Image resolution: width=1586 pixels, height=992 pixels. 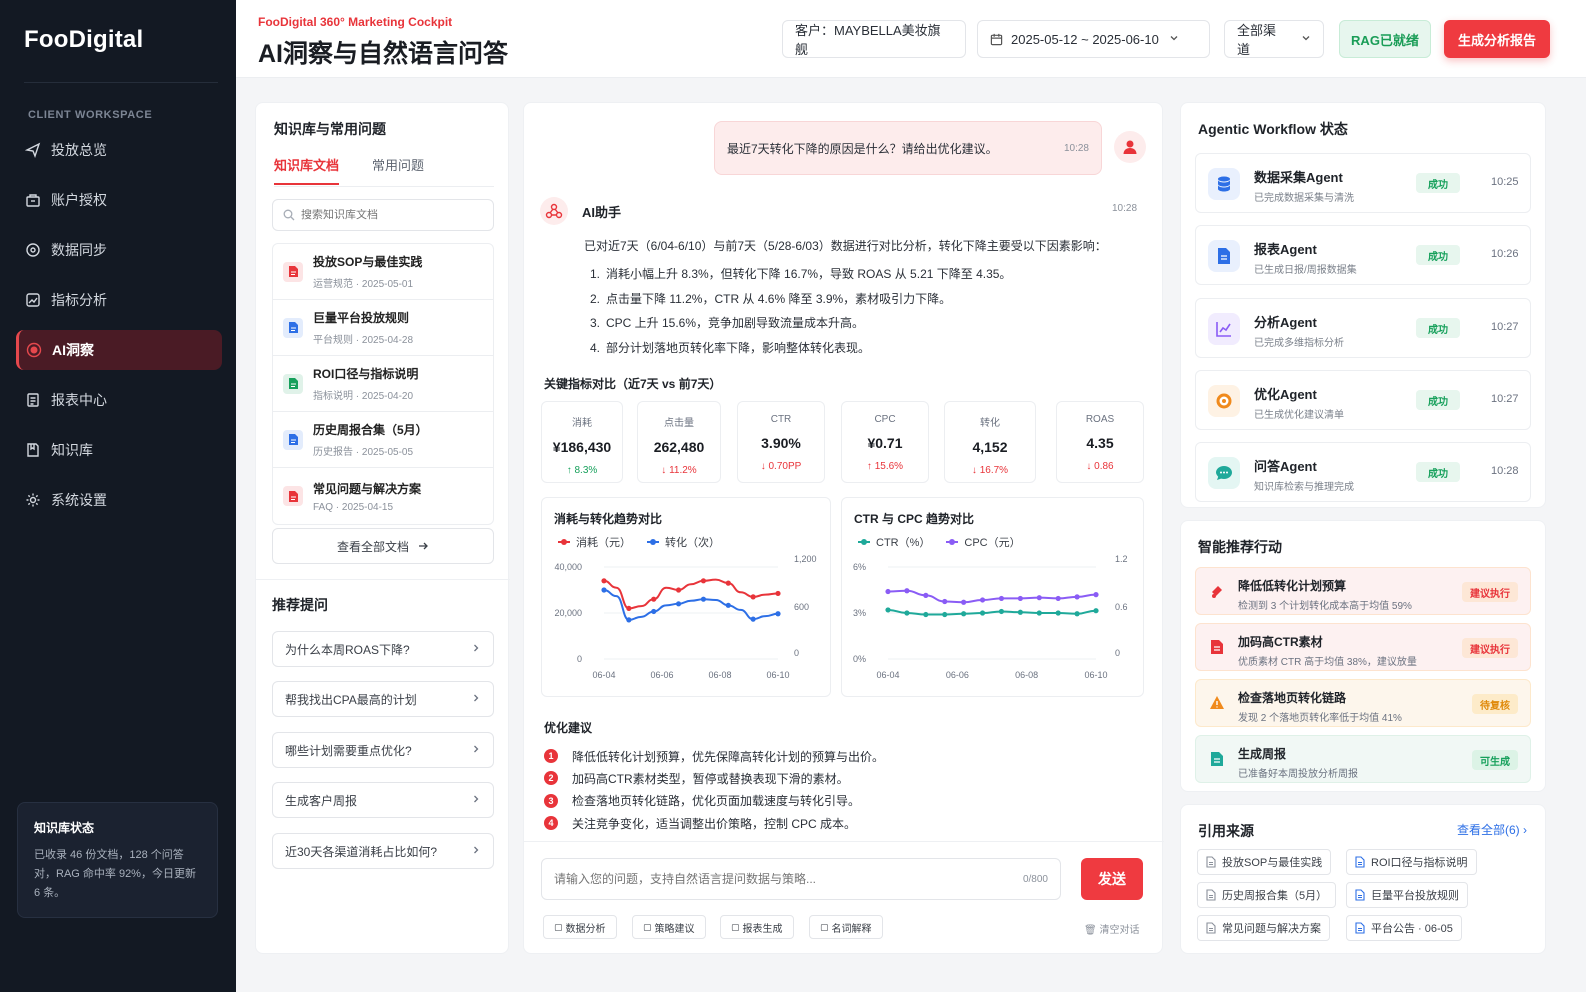 I want to click on recommended-question: 生成客户周报, so click(x=383, y=800).